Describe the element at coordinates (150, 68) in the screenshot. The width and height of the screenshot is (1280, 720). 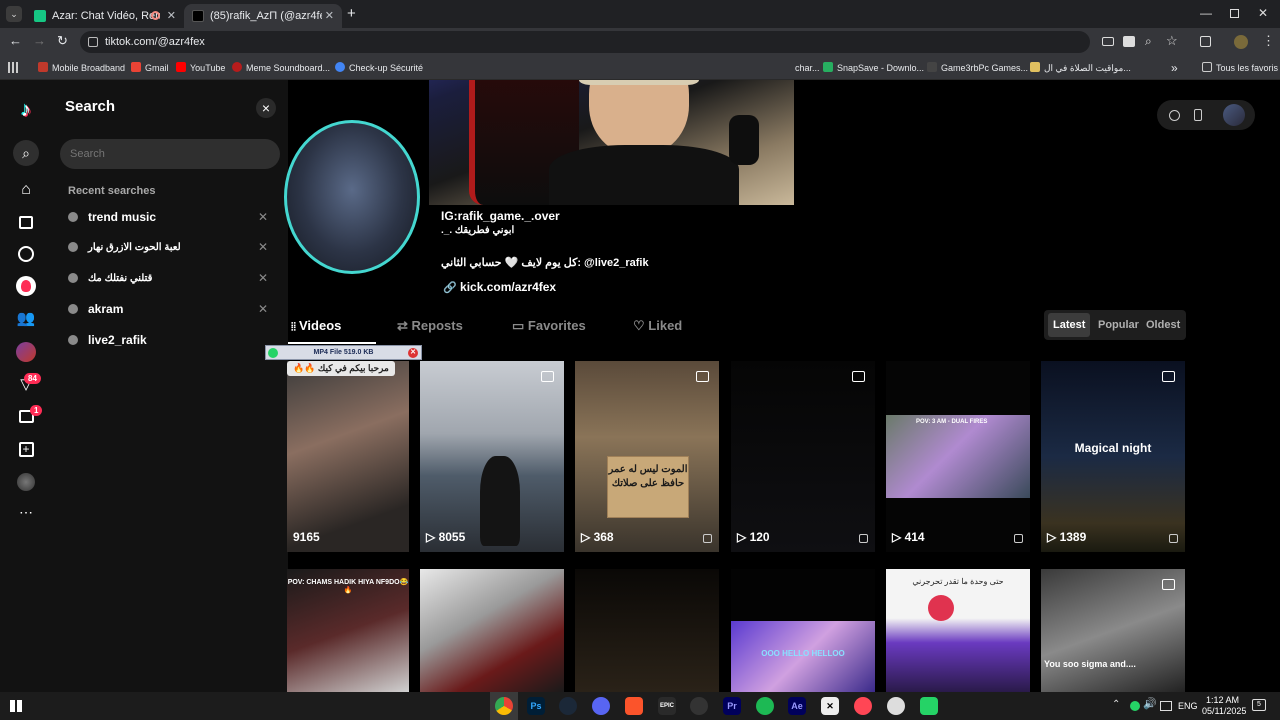
I see `bookmark-item: Gmail` at that location.